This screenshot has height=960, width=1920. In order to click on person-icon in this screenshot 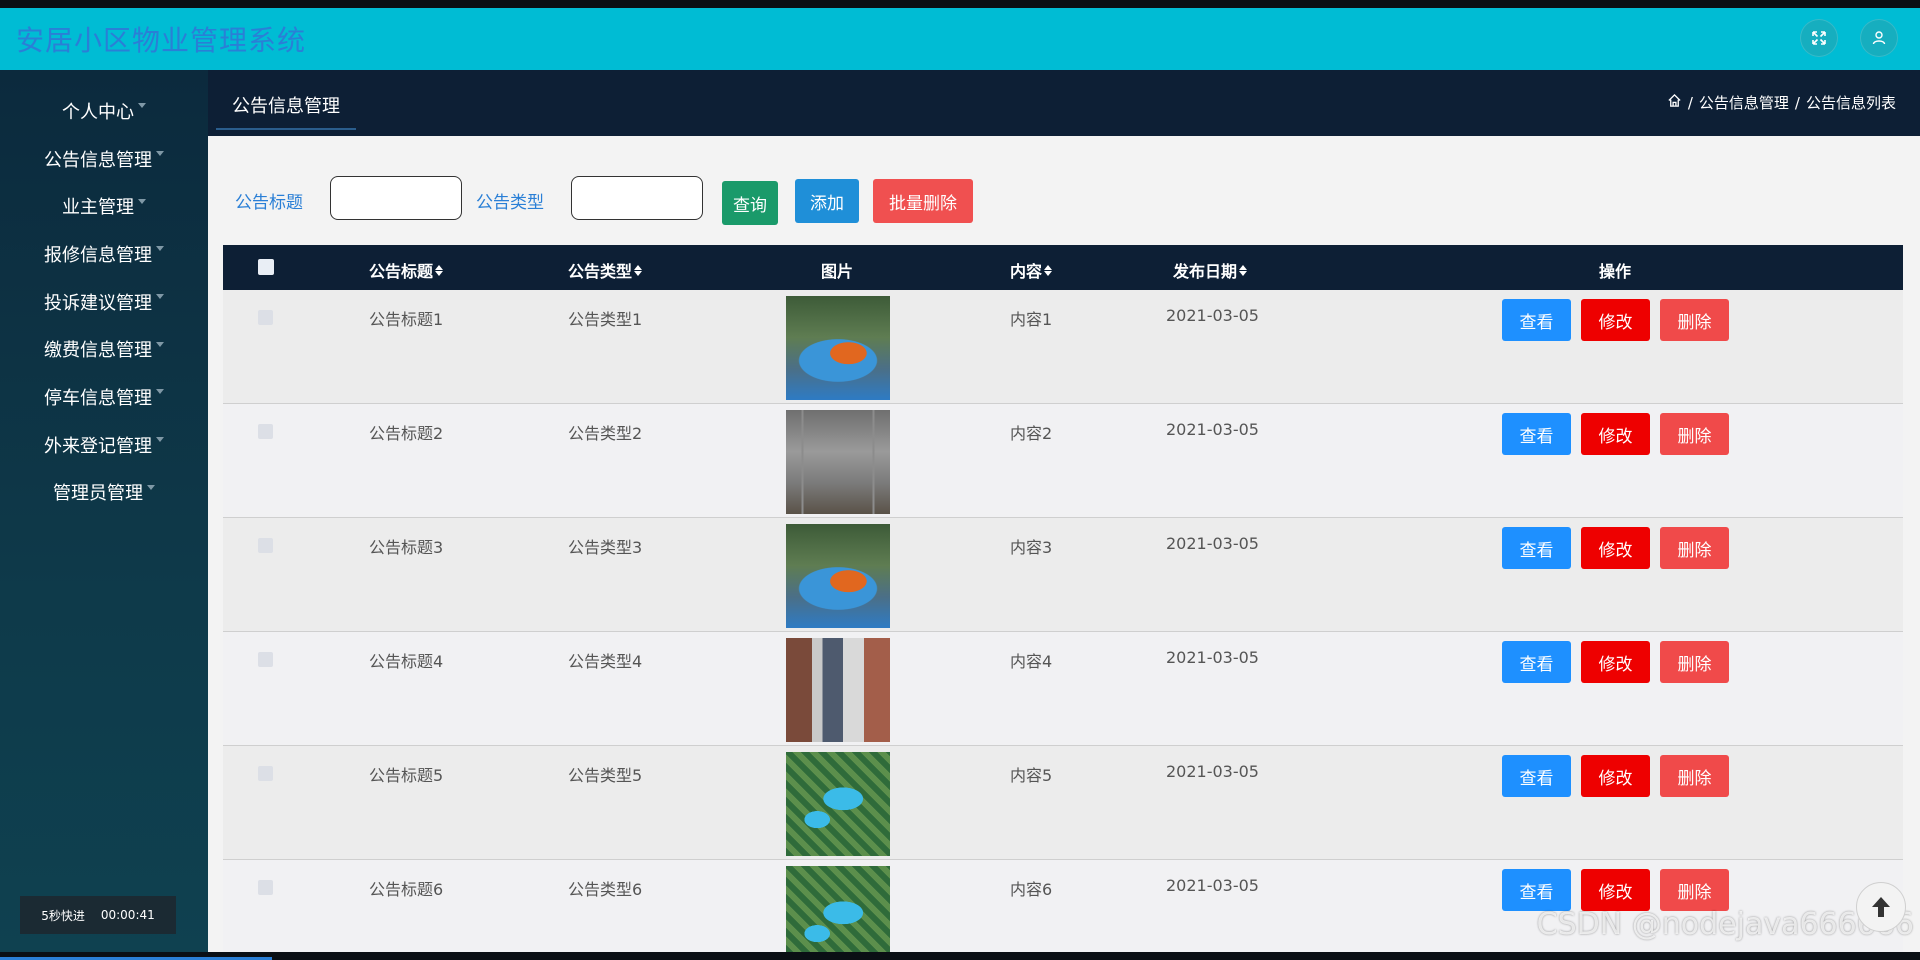, I will do `click(1879, 38)`.